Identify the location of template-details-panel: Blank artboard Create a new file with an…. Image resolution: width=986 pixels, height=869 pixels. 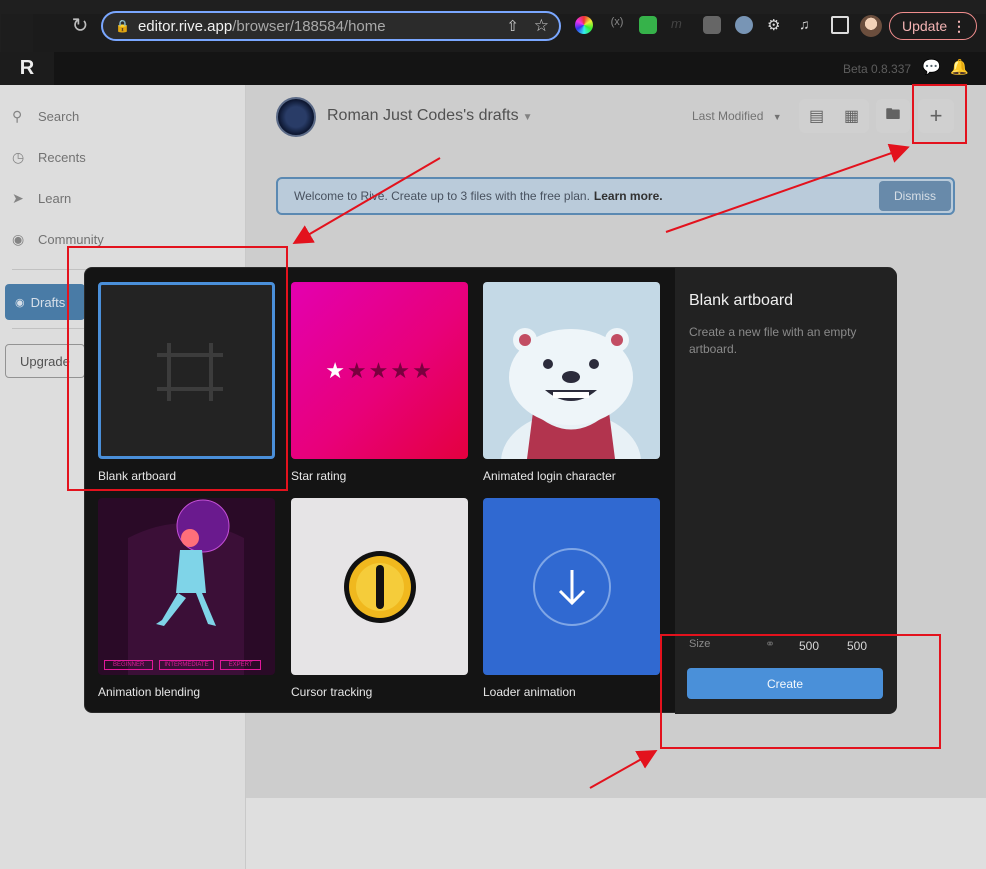
(786, 491).